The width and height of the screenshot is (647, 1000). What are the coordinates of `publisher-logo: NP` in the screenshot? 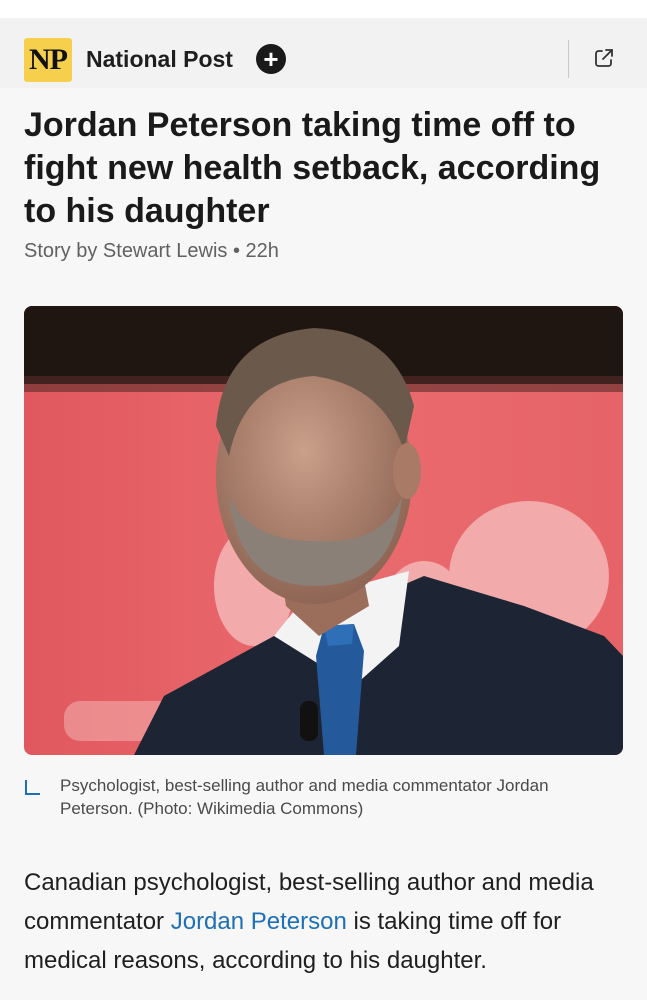 It's located at (48, 60).